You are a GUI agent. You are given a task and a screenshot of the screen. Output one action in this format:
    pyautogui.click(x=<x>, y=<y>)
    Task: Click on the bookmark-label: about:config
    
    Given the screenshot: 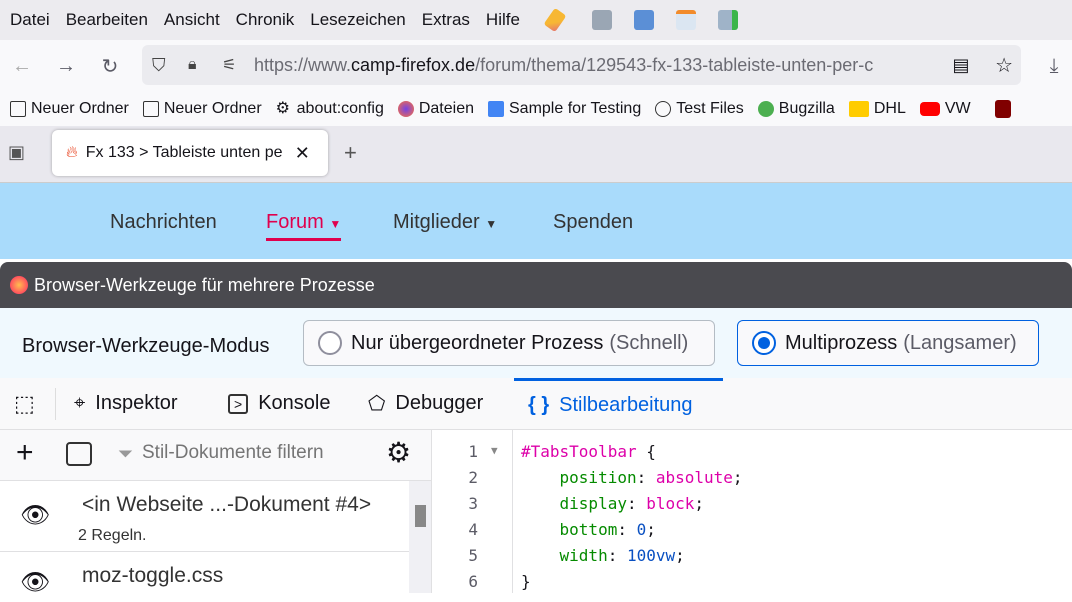 What is the action you would take?
    pyautogui.click(x=340, y=108)
    